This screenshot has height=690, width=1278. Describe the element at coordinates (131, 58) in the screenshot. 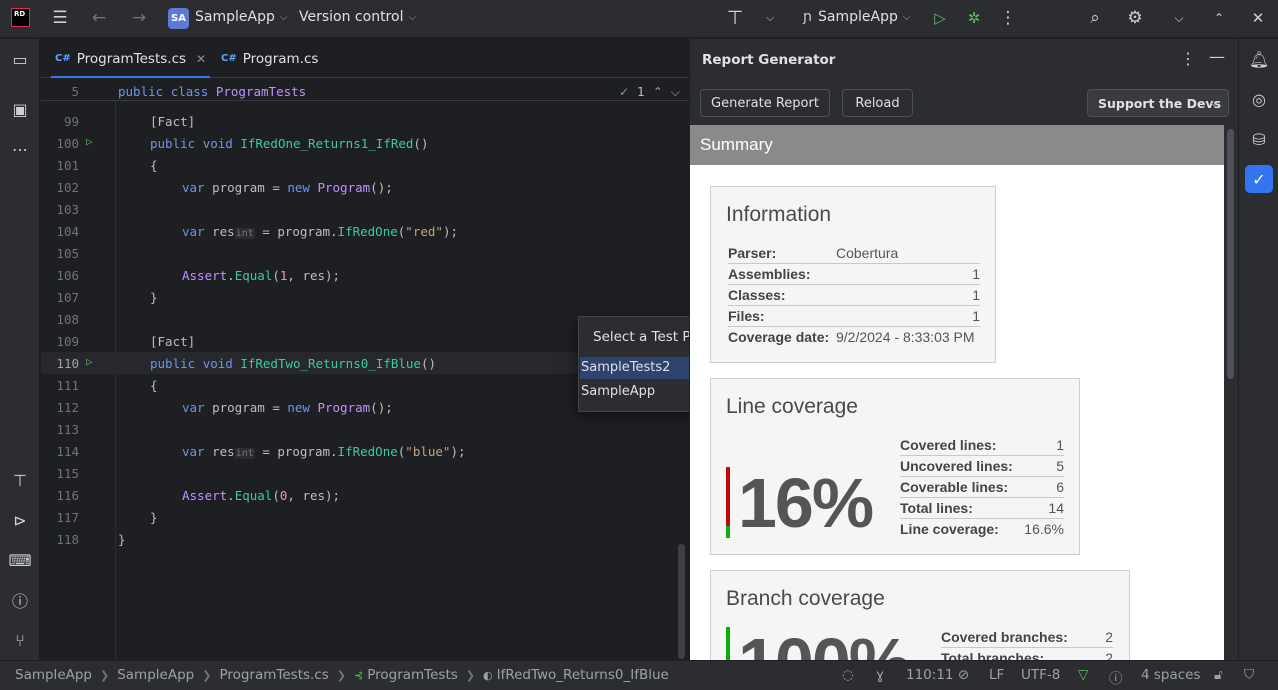

I see `tab-programtests: C# ProgramTests.cs ✕` at that location.